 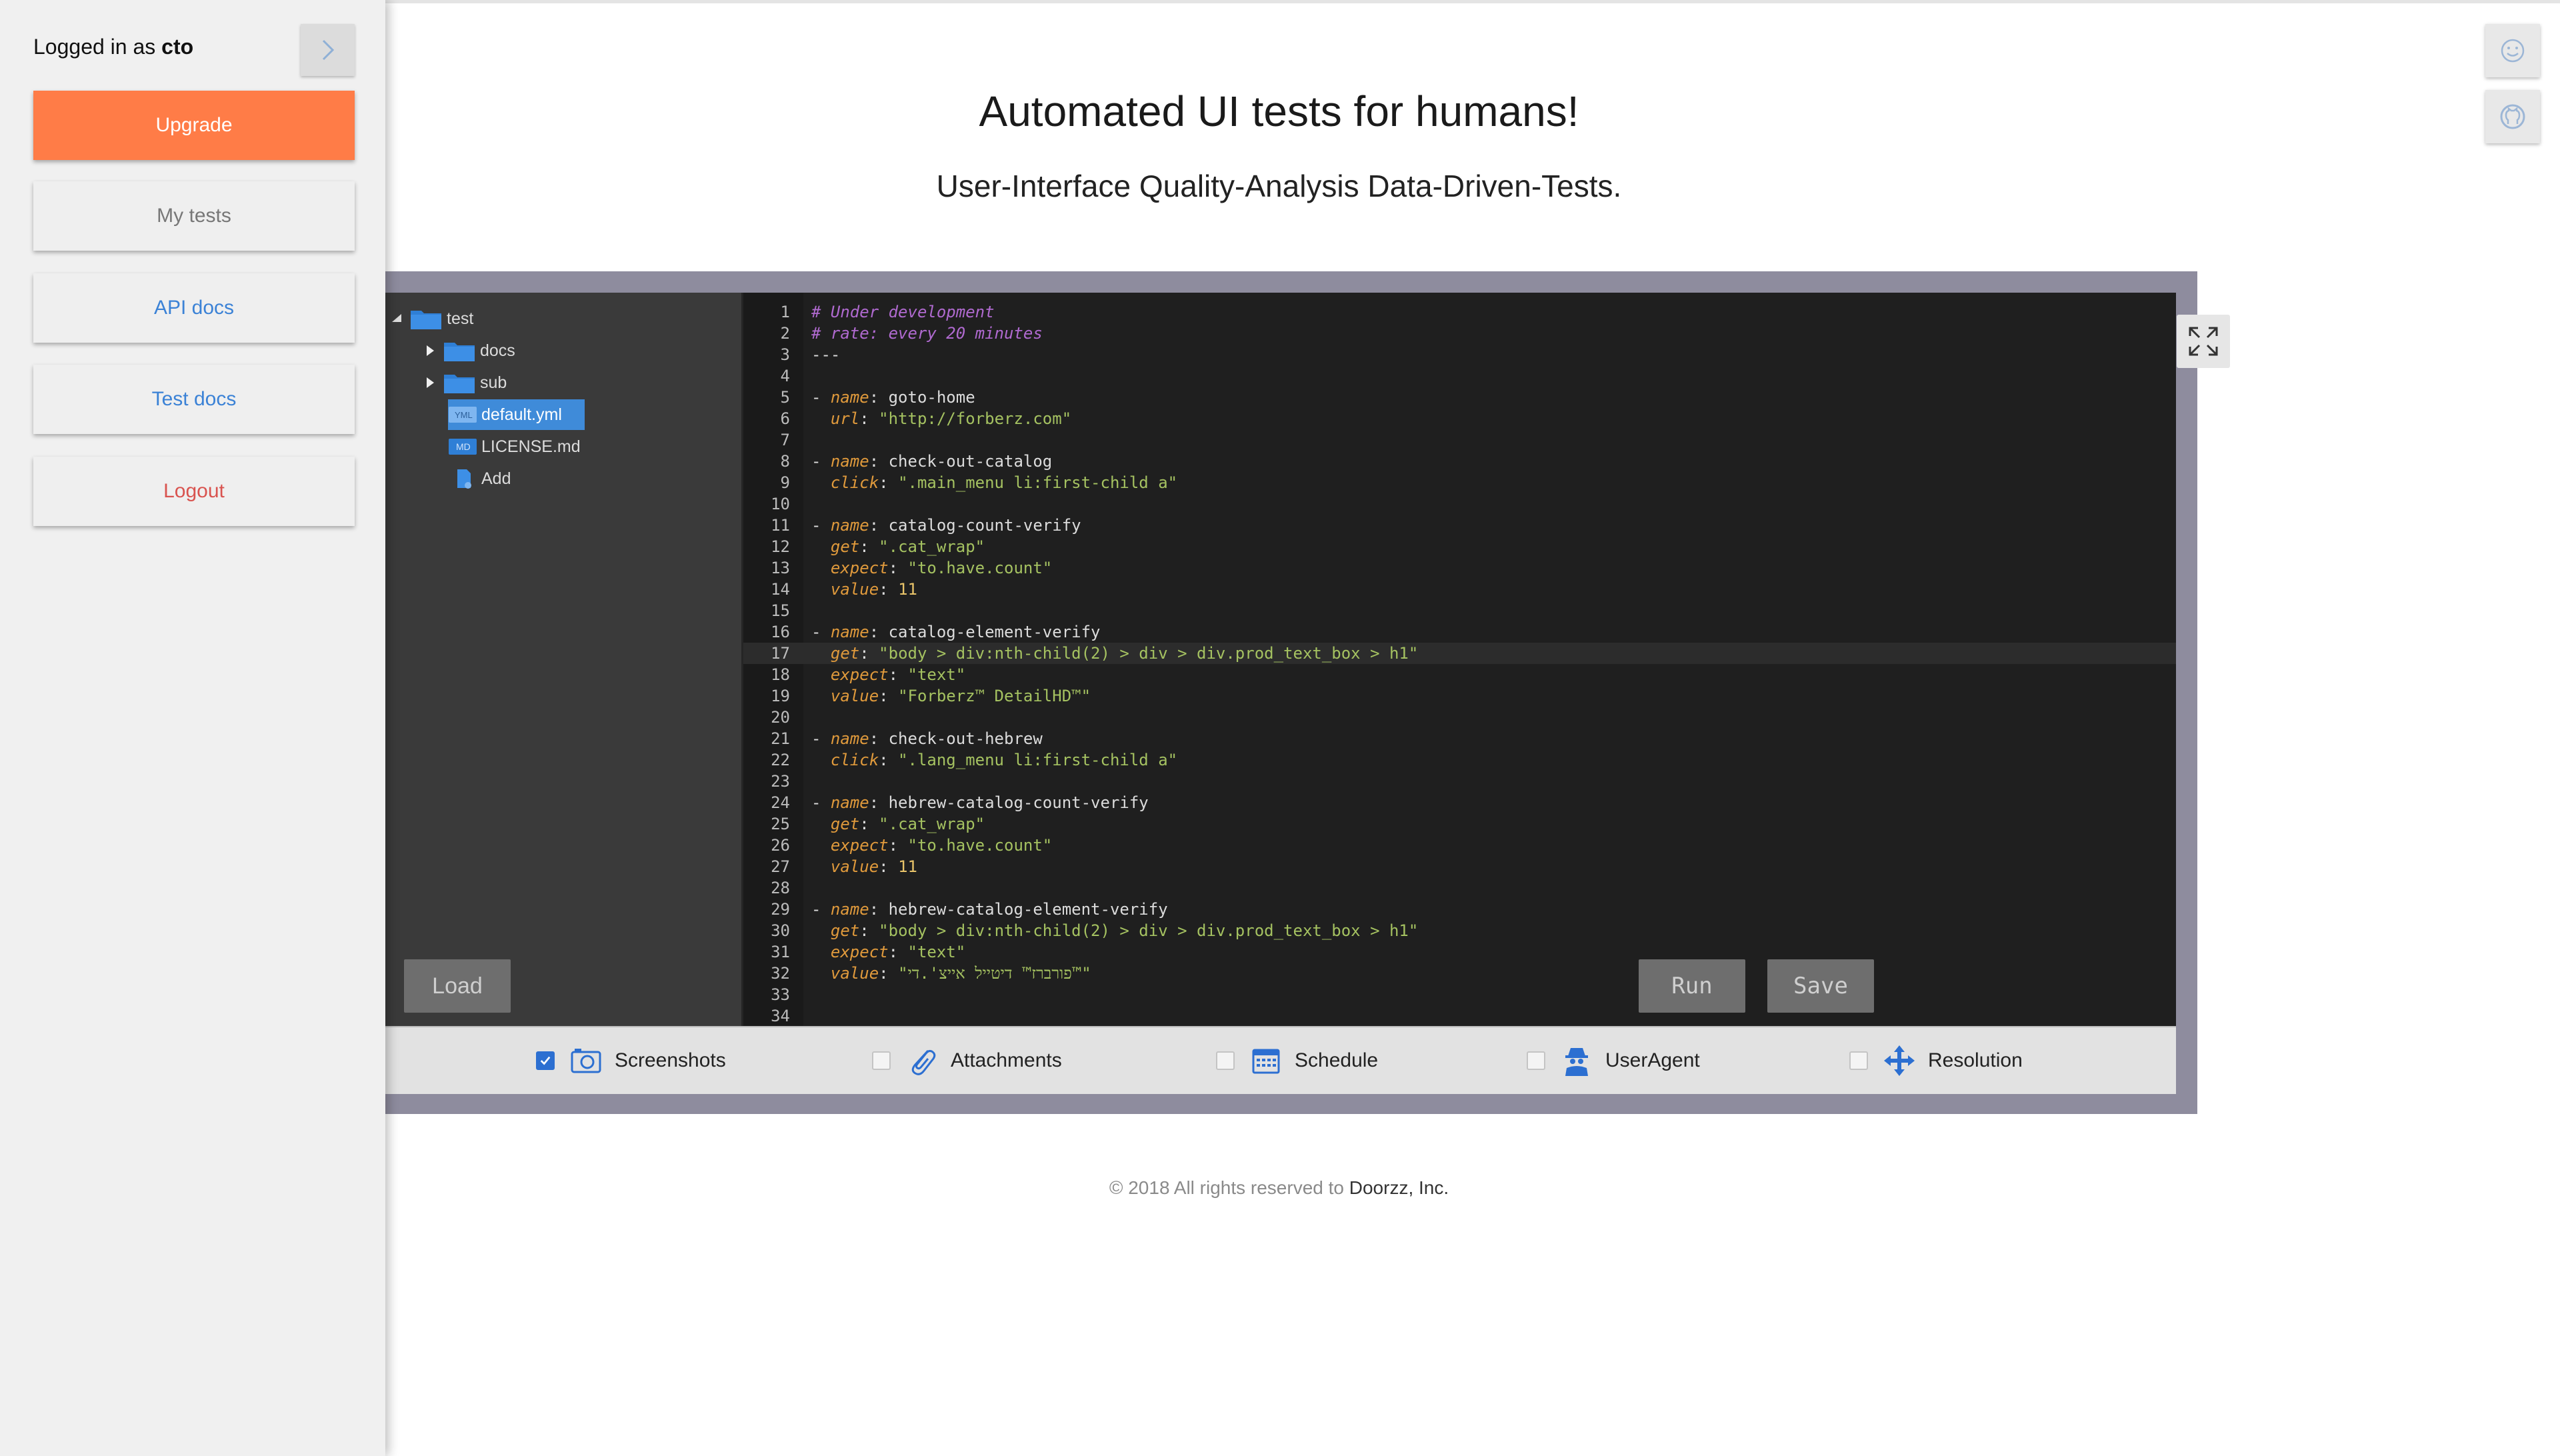 I want to click on tree-folder-docs: docs, so click(x=469, y=350).